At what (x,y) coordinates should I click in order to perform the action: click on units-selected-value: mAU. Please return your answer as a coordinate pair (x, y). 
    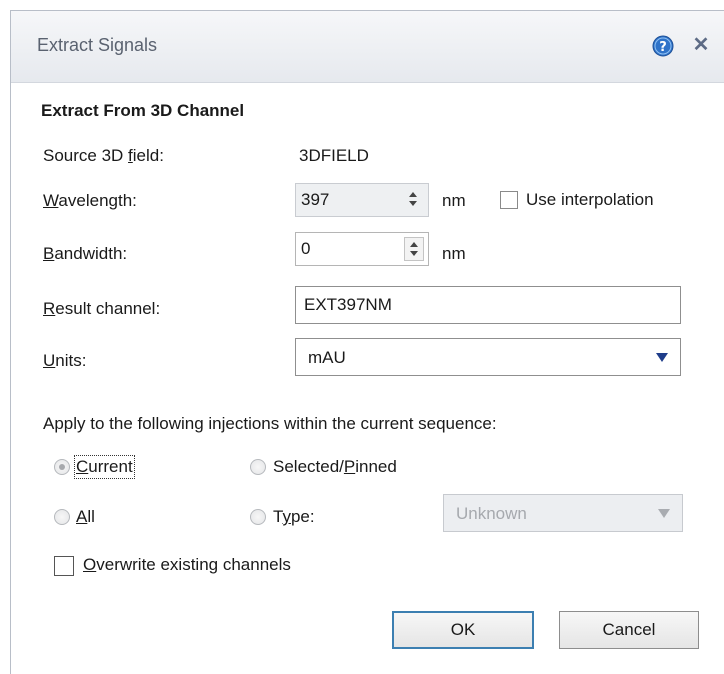
    Looking at the image, I should click on (327, 357).